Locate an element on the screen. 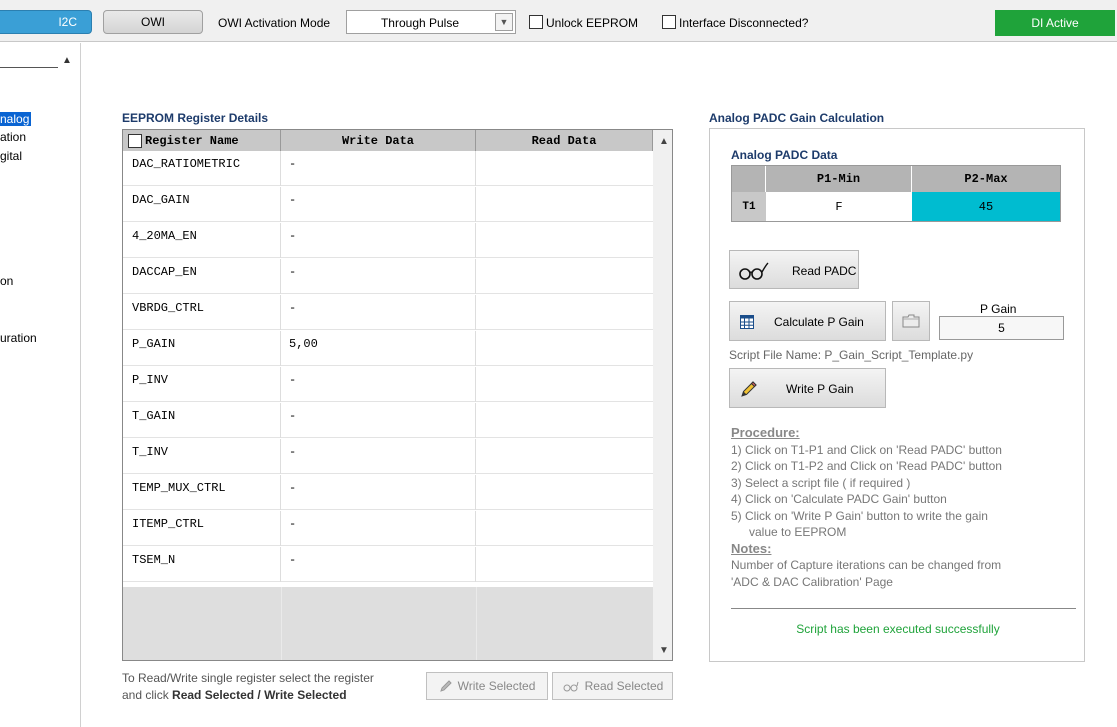 The image size is (1117, 727). activation-mode-select: Through Pulse ▼ is located at coordinates (431, 22).